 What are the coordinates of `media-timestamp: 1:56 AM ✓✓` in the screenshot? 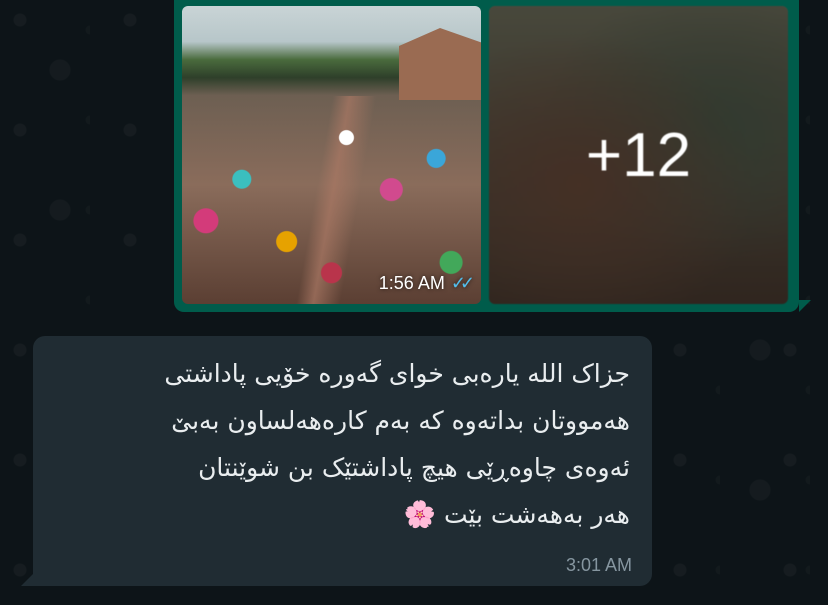 It's located at (426, 283).